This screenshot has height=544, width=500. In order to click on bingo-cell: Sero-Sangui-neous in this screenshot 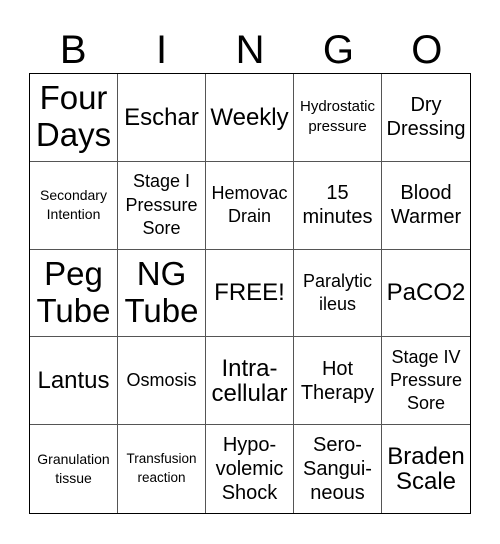, I will do `click(338, 469)`.